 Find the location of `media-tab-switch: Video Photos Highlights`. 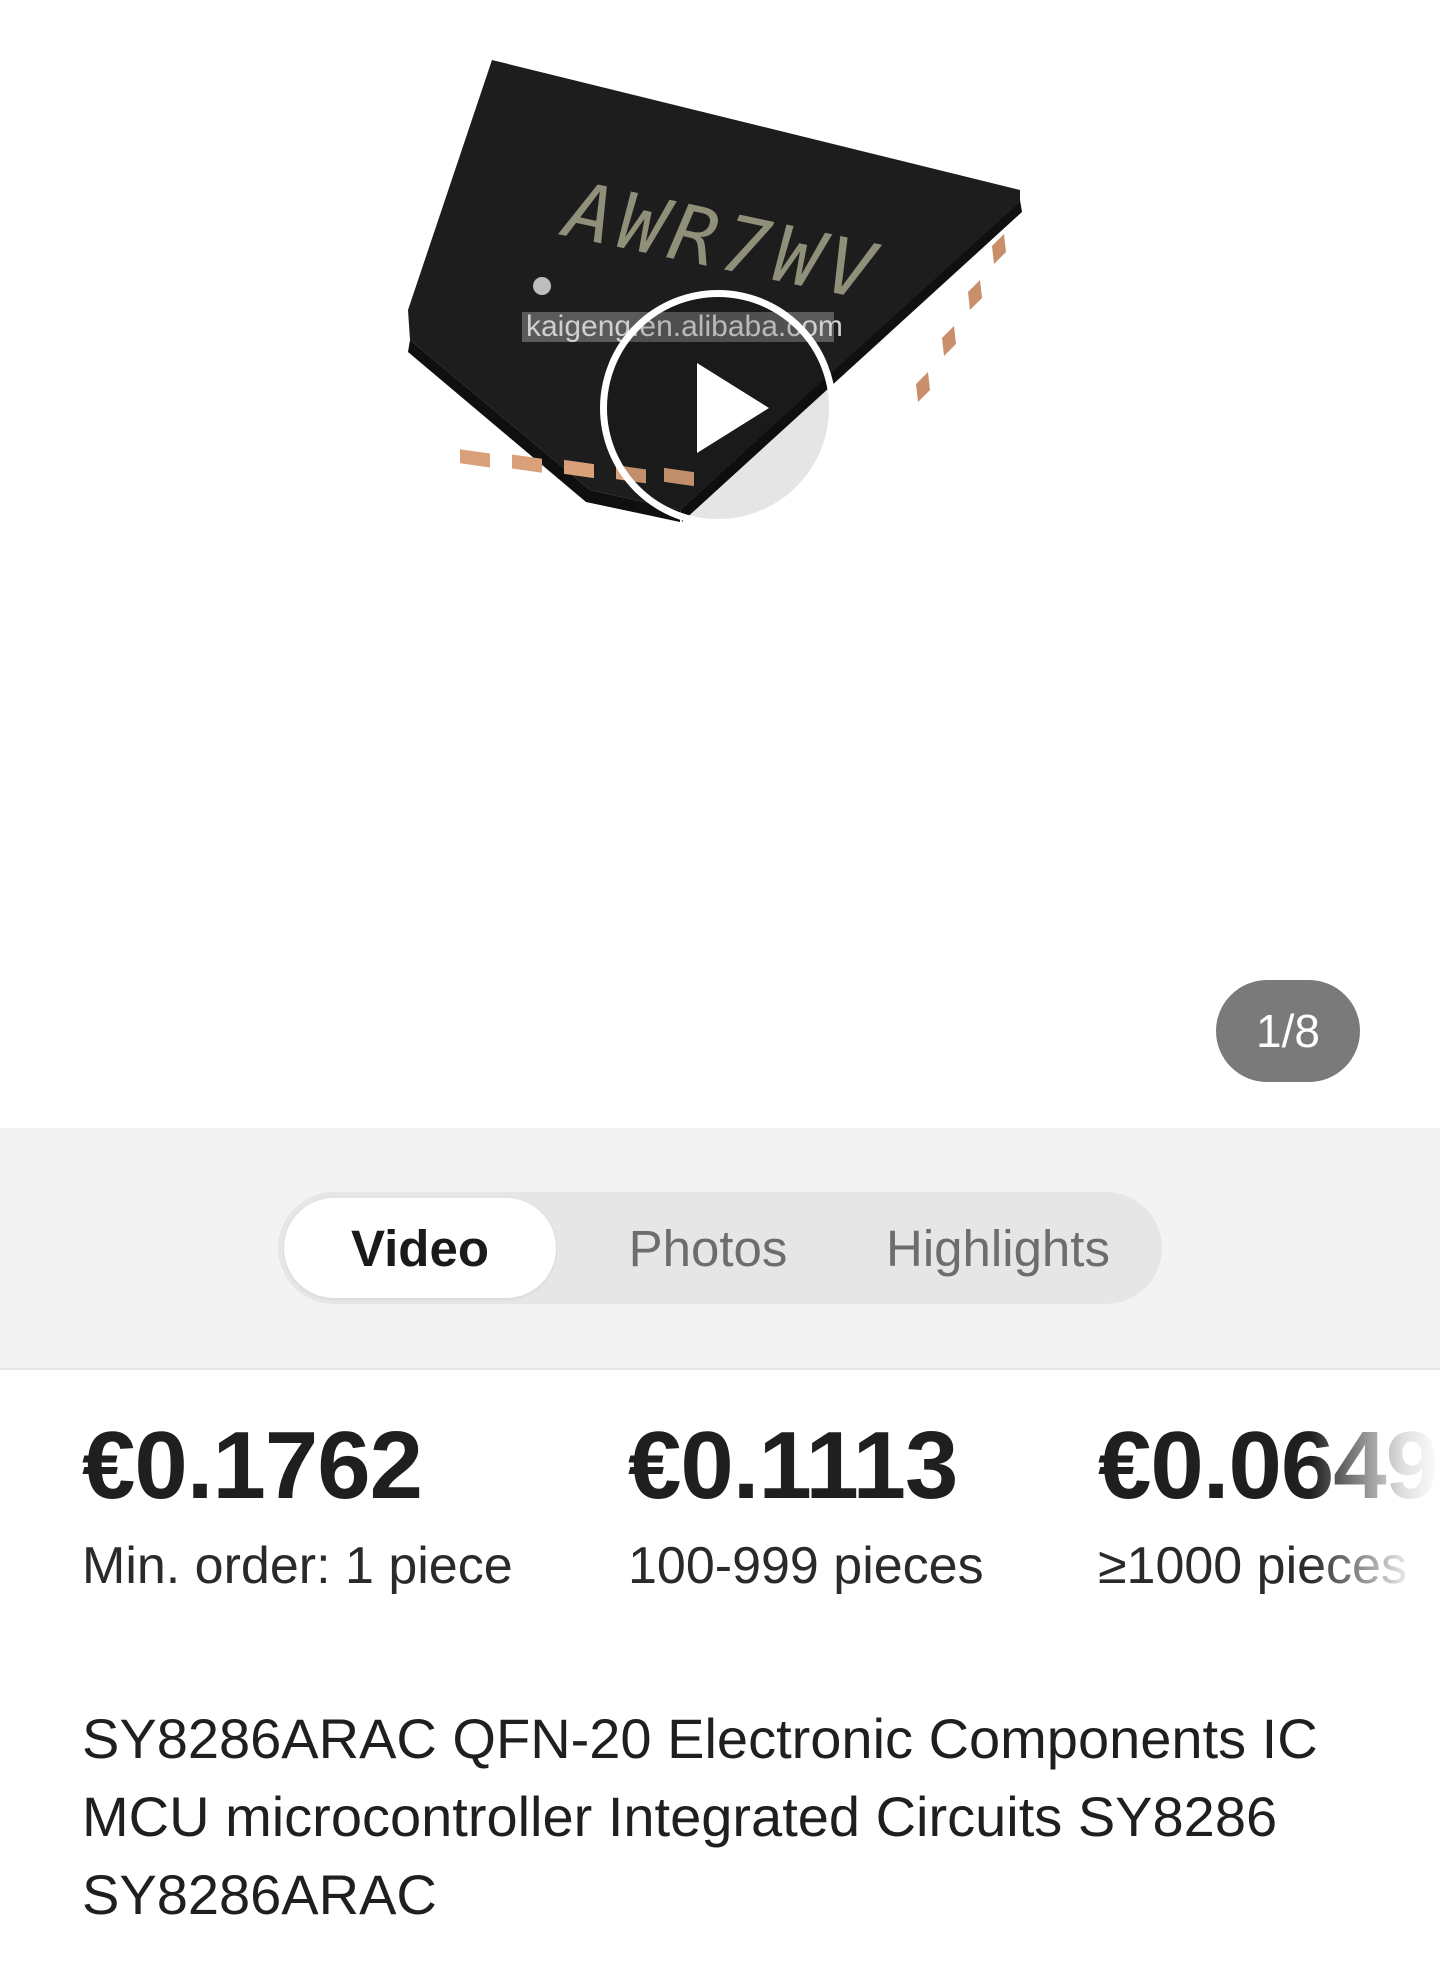

media-tab-switch: Video Photos Highlights is located at coordinates (720, 1248).